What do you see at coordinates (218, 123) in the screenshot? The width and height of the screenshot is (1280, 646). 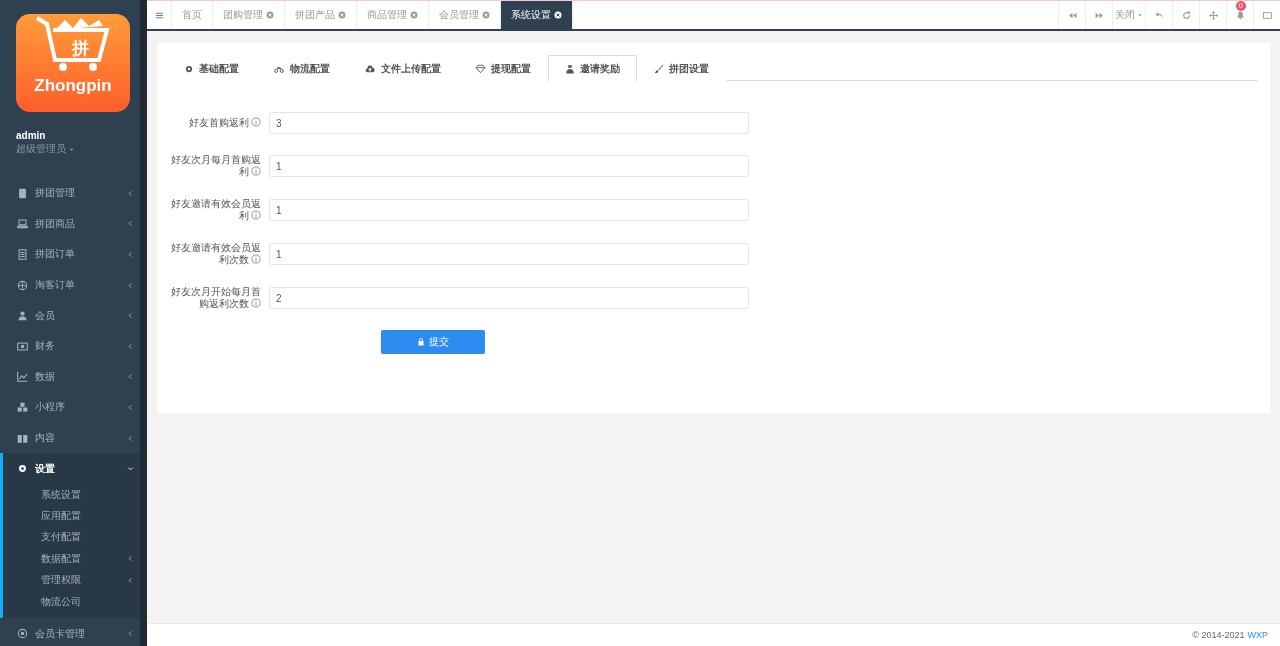 I see `field-label: 好友首购返利` at bounding box center [218, 123].